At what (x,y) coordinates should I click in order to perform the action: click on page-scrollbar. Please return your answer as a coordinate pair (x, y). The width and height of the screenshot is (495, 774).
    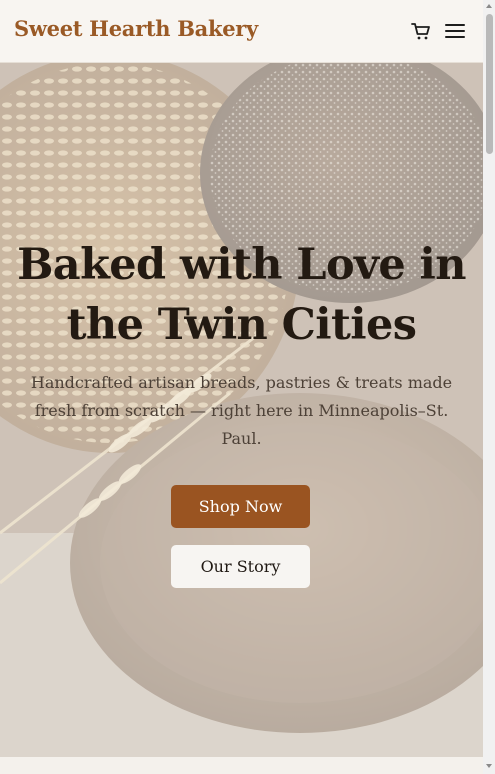
    Looking at the image, I should click on (489, 387).